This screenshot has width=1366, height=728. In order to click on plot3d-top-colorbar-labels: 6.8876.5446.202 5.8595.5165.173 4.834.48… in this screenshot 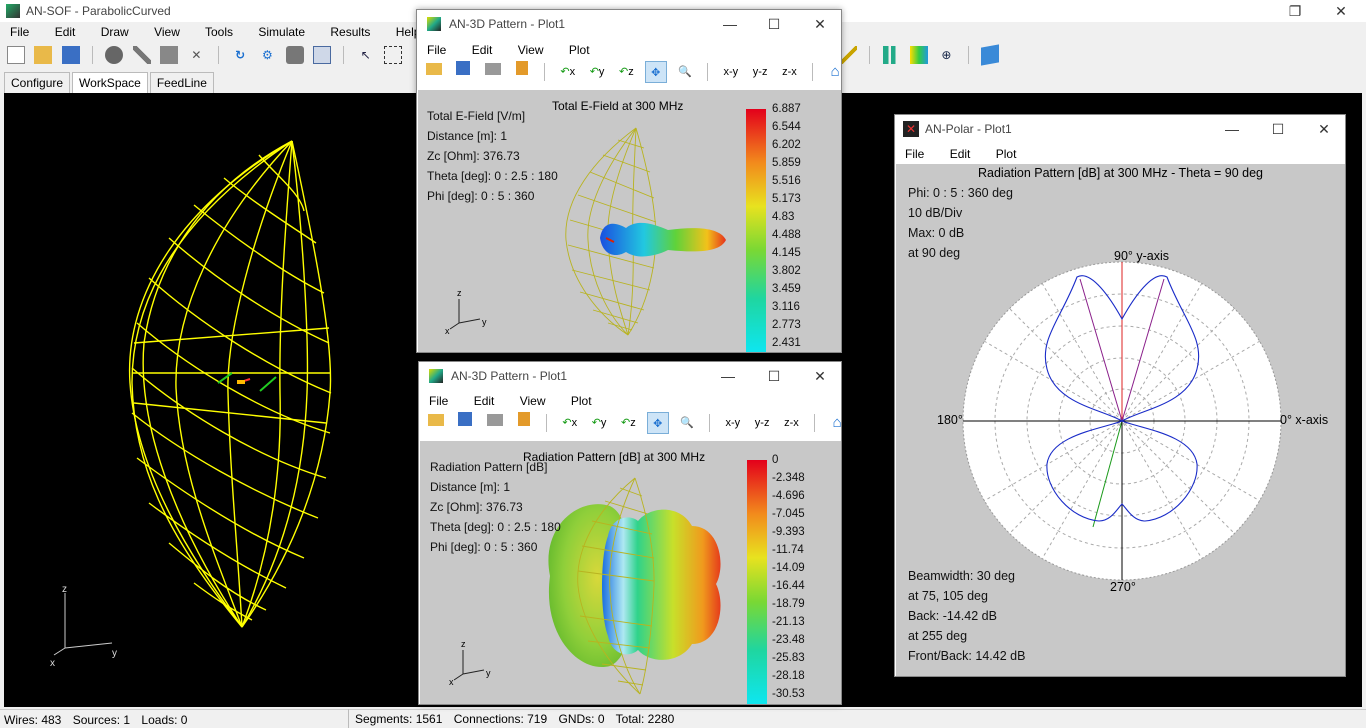, I will do `click(786, 226)`.